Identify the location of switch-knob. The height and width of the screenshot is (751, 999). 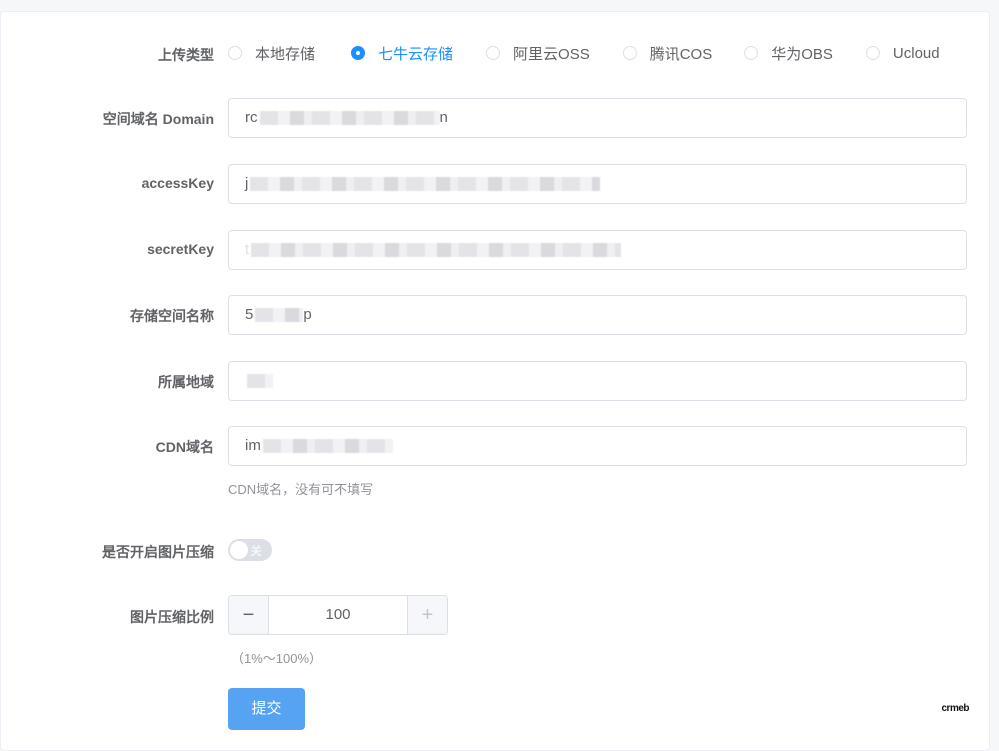
(239, 550).